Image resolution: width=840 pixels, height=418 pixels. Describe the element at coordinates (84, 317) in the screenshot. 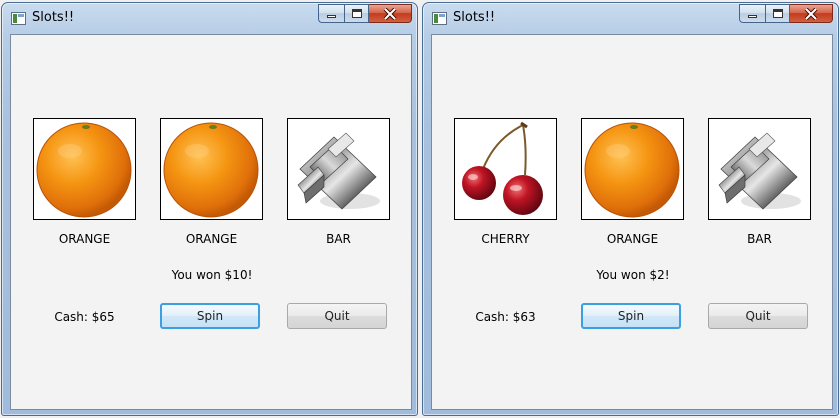

I see `cash-label: Cash: $65` at that location.